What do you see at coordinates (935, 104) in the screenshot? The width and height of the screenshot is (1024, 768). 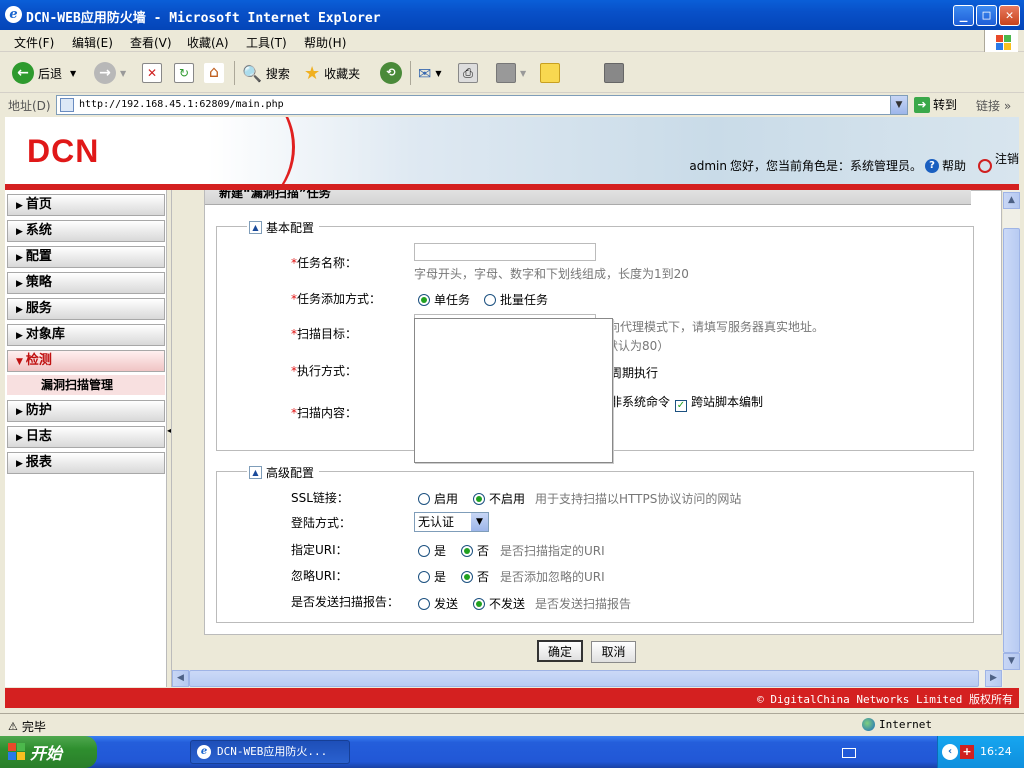 I see `go-button: ➜ 转到` at bounding box center [935, 104].